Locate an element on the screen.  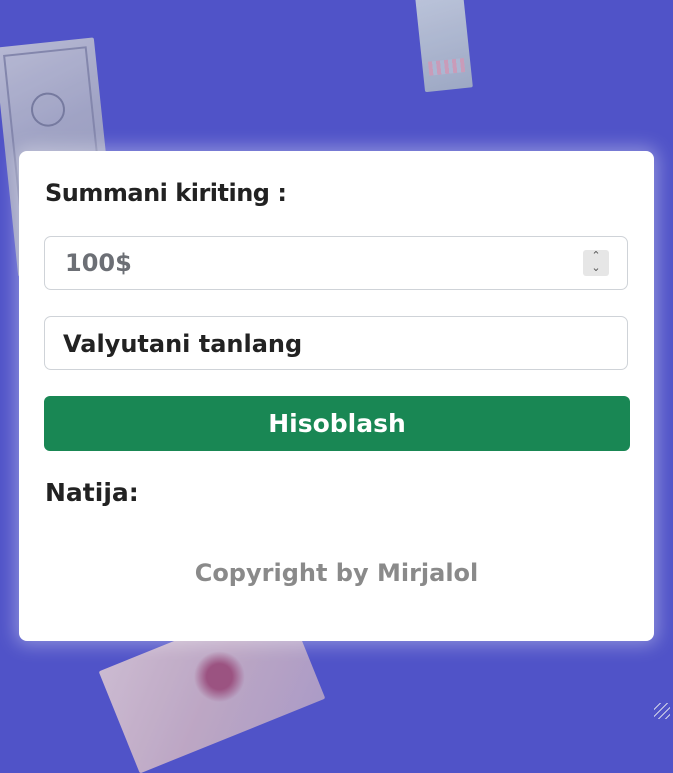
amount-input is located at coordinates (336, 263).